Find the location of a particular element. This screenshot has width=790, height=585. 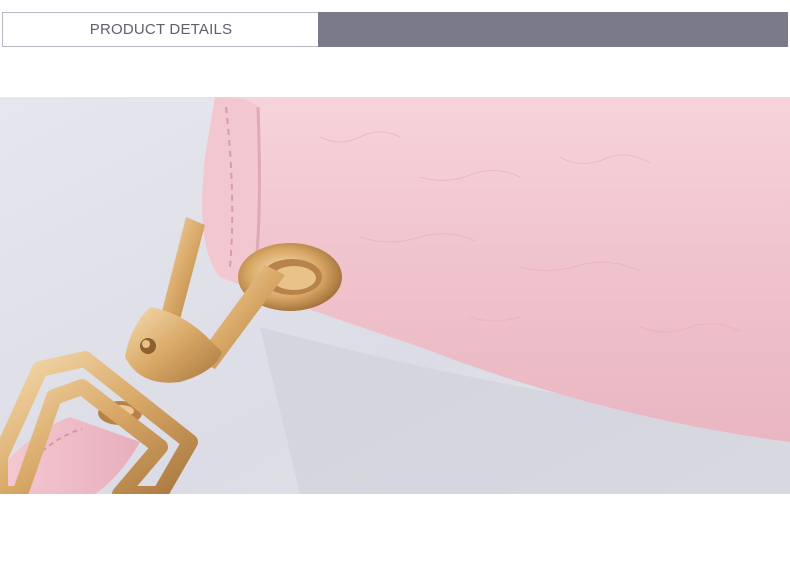

header-title-box: PRODUCT DETAILS is located at coordinates (161, 29).